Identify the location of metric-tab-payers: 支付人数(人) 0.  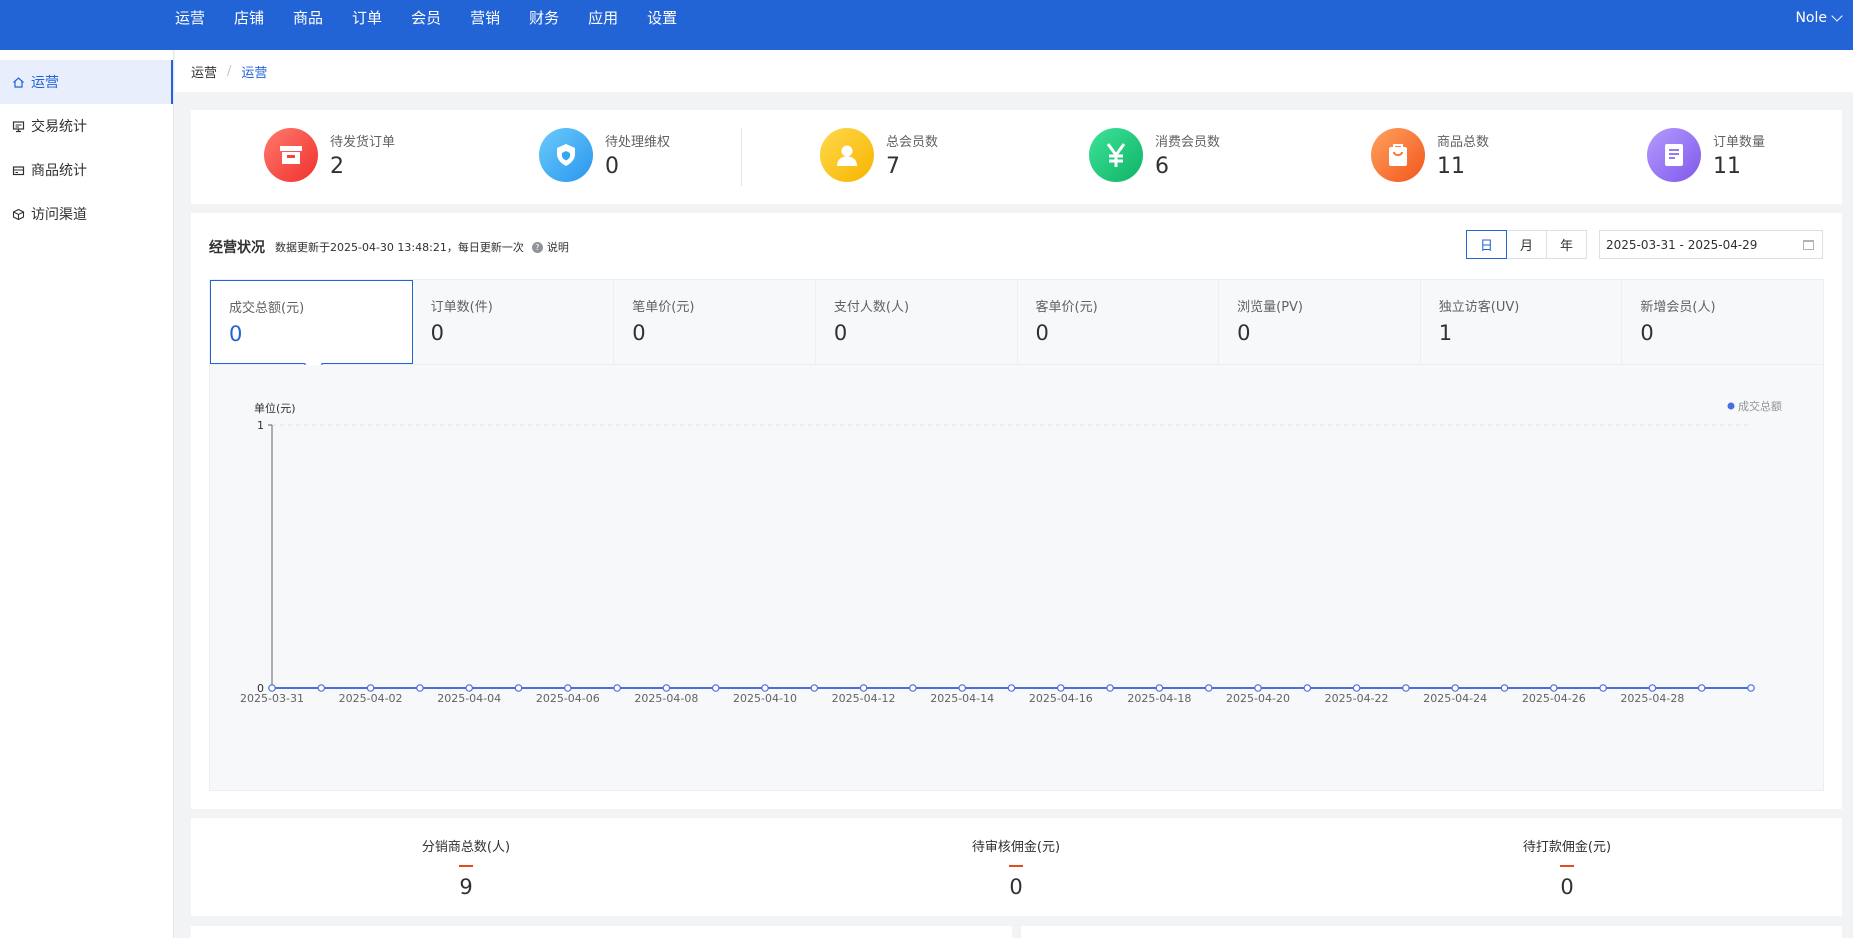
(917, 322).